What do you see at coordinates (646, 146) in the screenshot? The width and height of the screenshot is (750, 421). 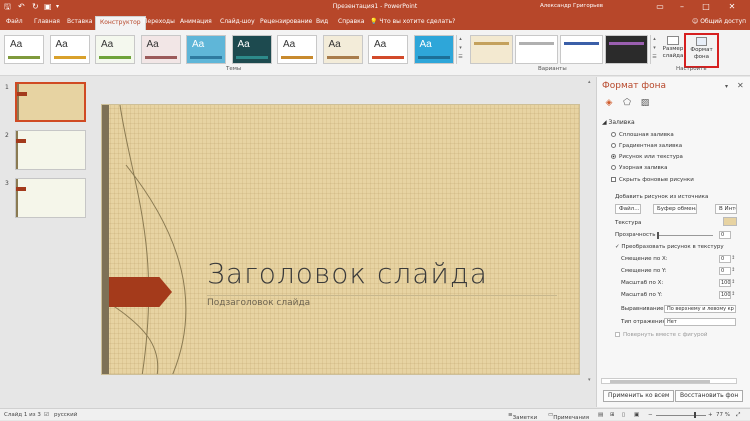 I see `radio-gradient-fill: Градиентная заливка` at bounding box center [646, 146].